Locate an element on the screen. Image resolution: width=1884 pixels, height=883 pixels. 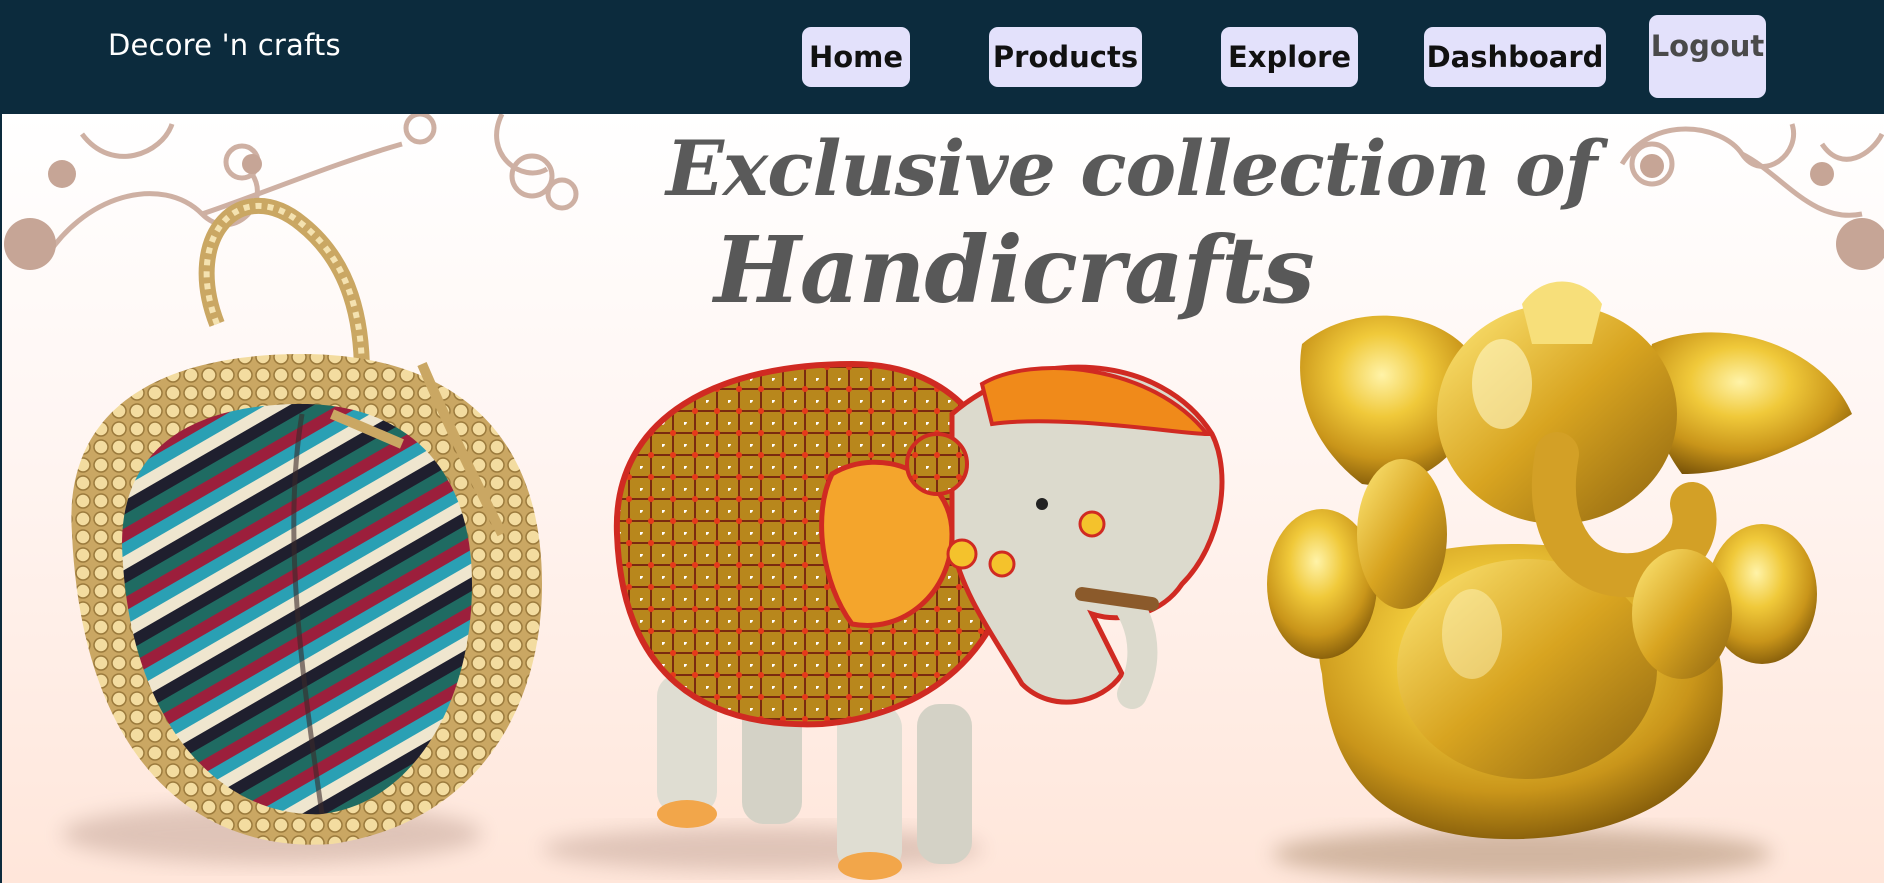
nav-explore-button: Explore is located at coordinates (1289, 57).